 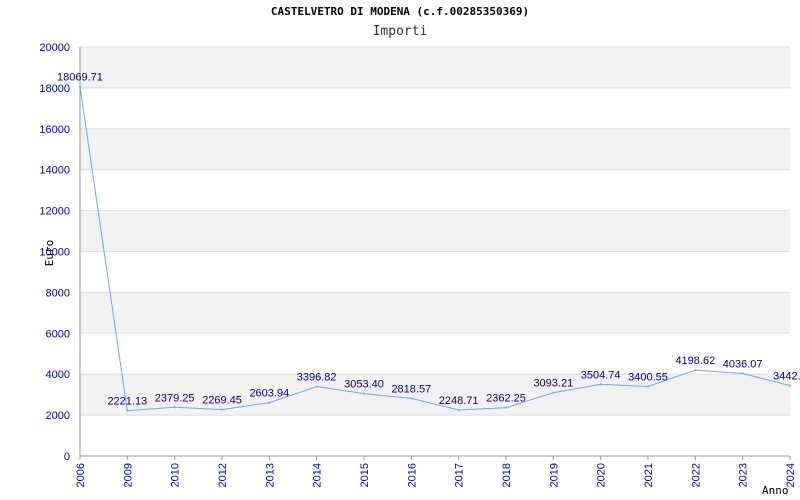 I want to click on x-tick-label: 2023, so click(x=744, y=475).